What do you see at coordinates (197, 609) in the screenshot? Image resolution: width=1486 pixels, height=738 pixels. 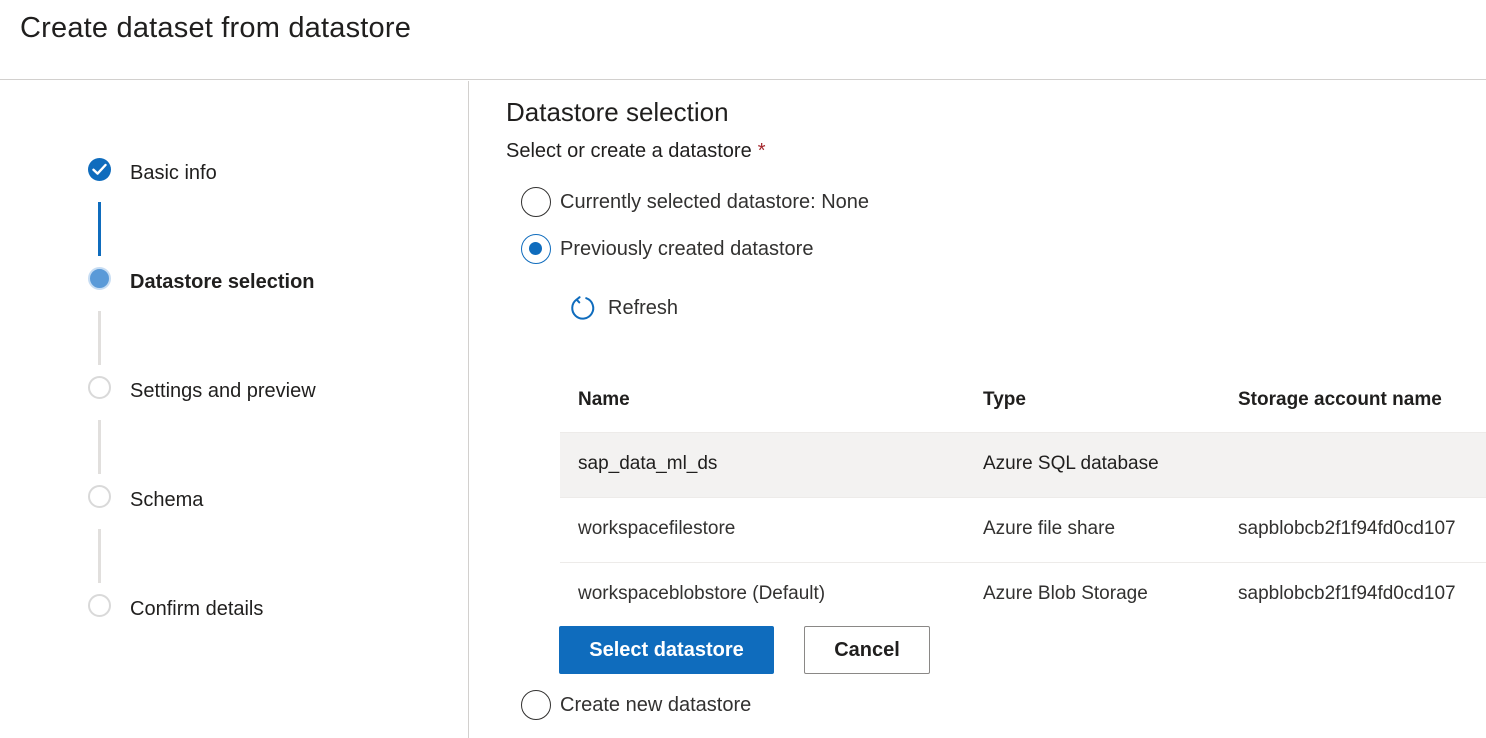 I see `step-label: Confirm details` at bounding box center [197, 609].